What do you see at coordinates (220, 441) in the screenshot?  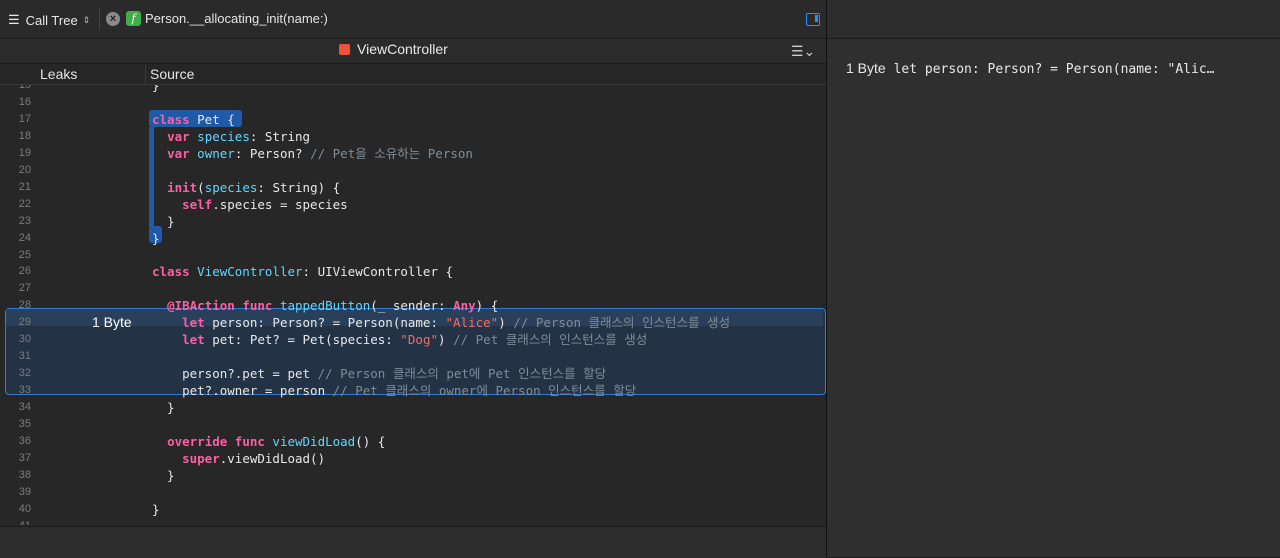 I see `code-token: override func` at bounding box center [220, 441].